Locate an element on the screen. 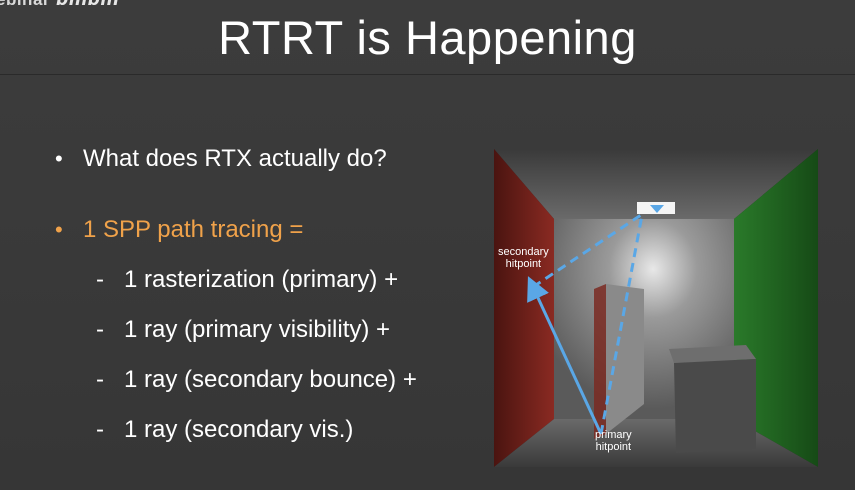  sub-text: 1 ray (primary visibility) + is located at coordinates (257, 329).